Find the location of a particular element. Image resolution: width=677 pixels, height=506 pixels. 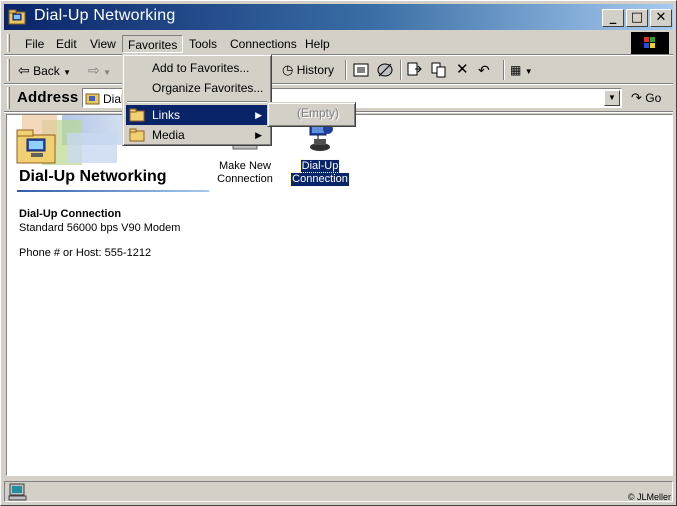

go-label: Go is located at coordinates (653, 98).